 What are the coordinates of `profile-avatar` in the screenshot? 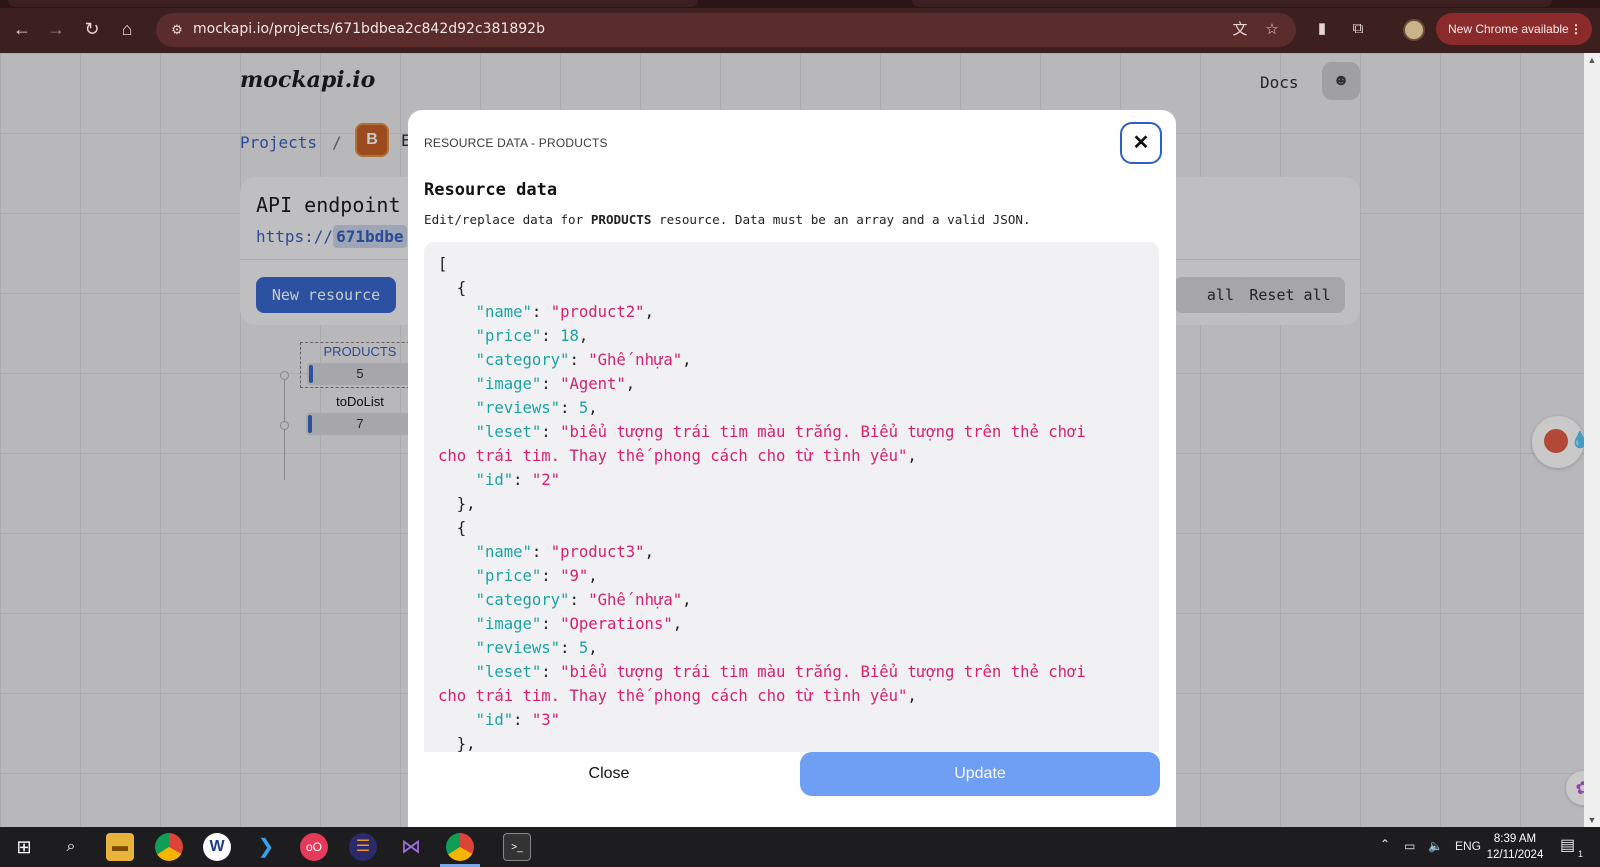 It's located at (1414, 30).